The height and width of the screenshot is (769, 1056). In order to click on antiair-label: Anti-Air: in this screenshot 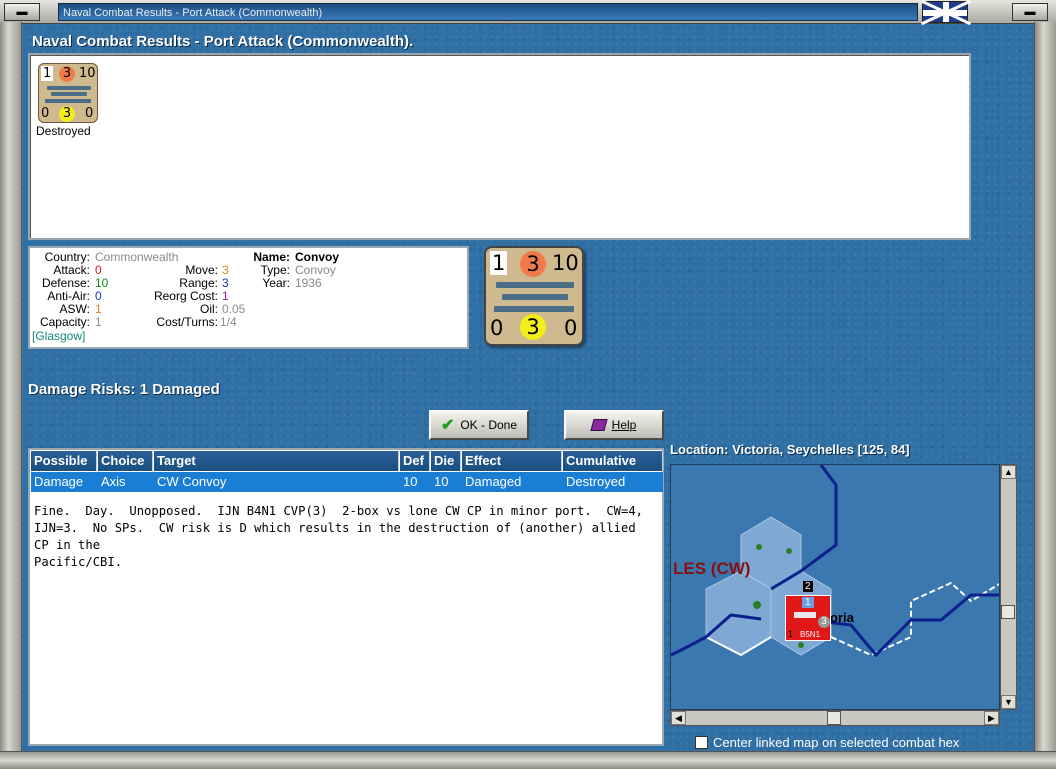, I will do `click(68, 296)`.